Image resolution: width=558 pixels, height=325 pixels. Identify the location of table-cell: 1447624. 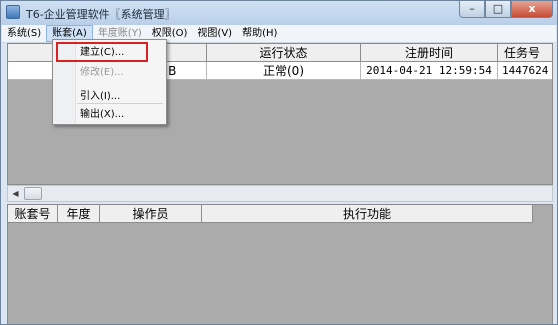
(525, 71).